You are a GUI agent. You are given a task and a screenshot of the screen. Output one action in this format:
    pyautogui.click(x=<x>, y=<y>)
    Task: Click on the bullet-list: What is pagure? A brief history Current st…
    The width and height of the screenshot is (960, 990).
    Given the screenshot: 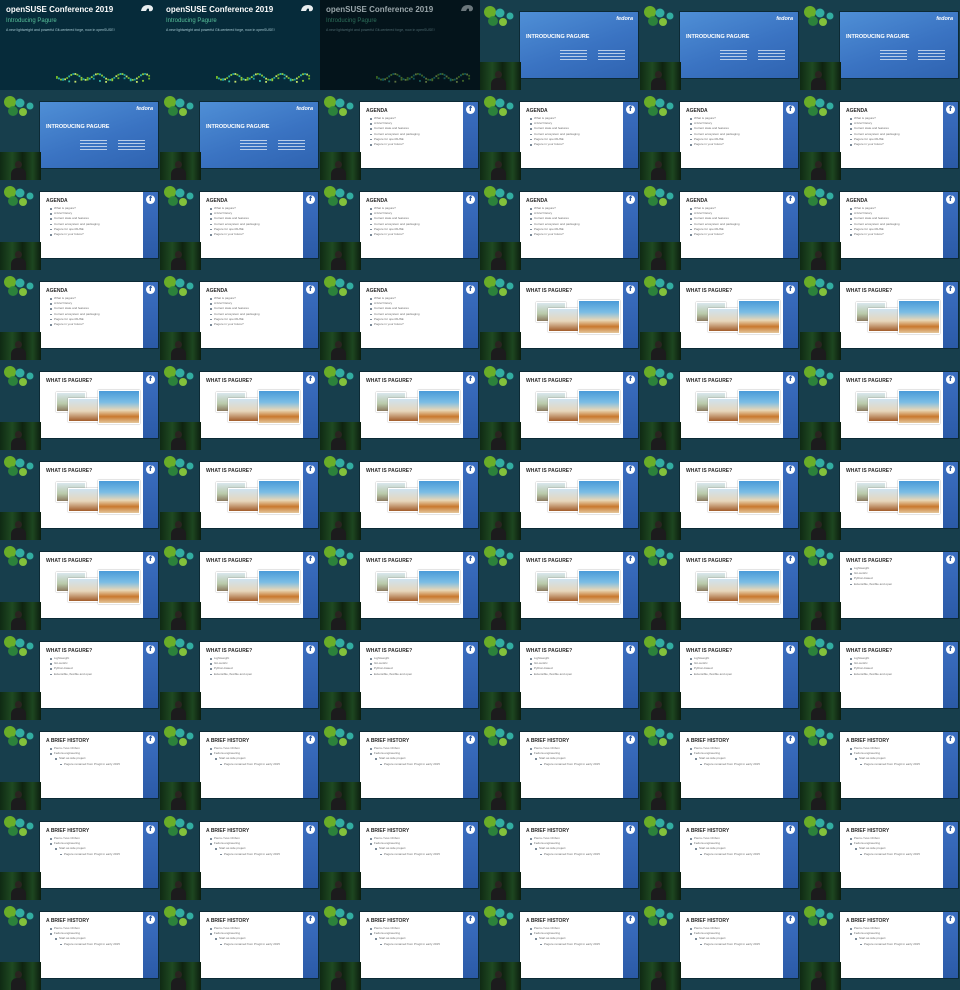 What is the action you would take?
    pyautogui.click(x=715, y=131)
    